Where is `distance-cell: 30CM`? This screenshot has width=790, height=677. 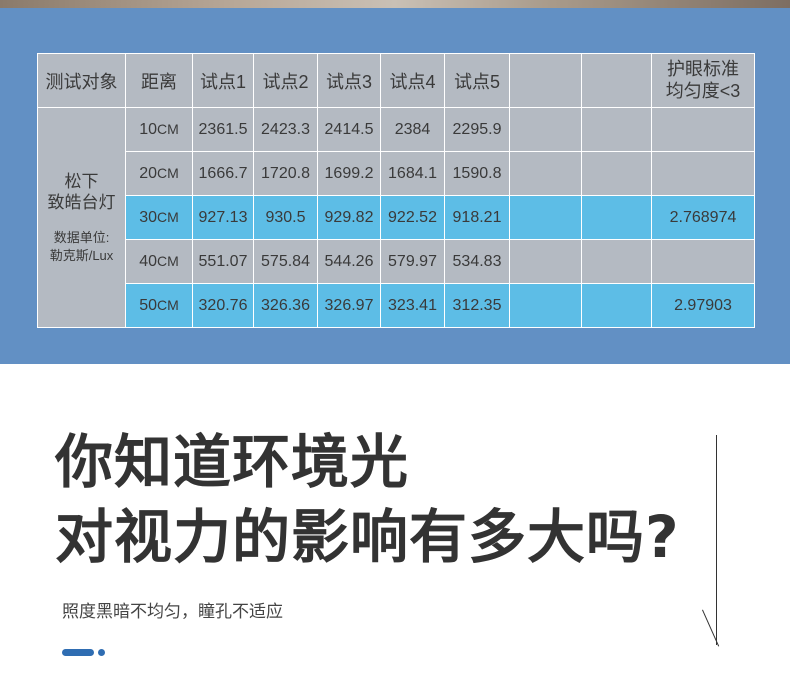
distance-cell: 30CM is located at coordinates (159, 217).